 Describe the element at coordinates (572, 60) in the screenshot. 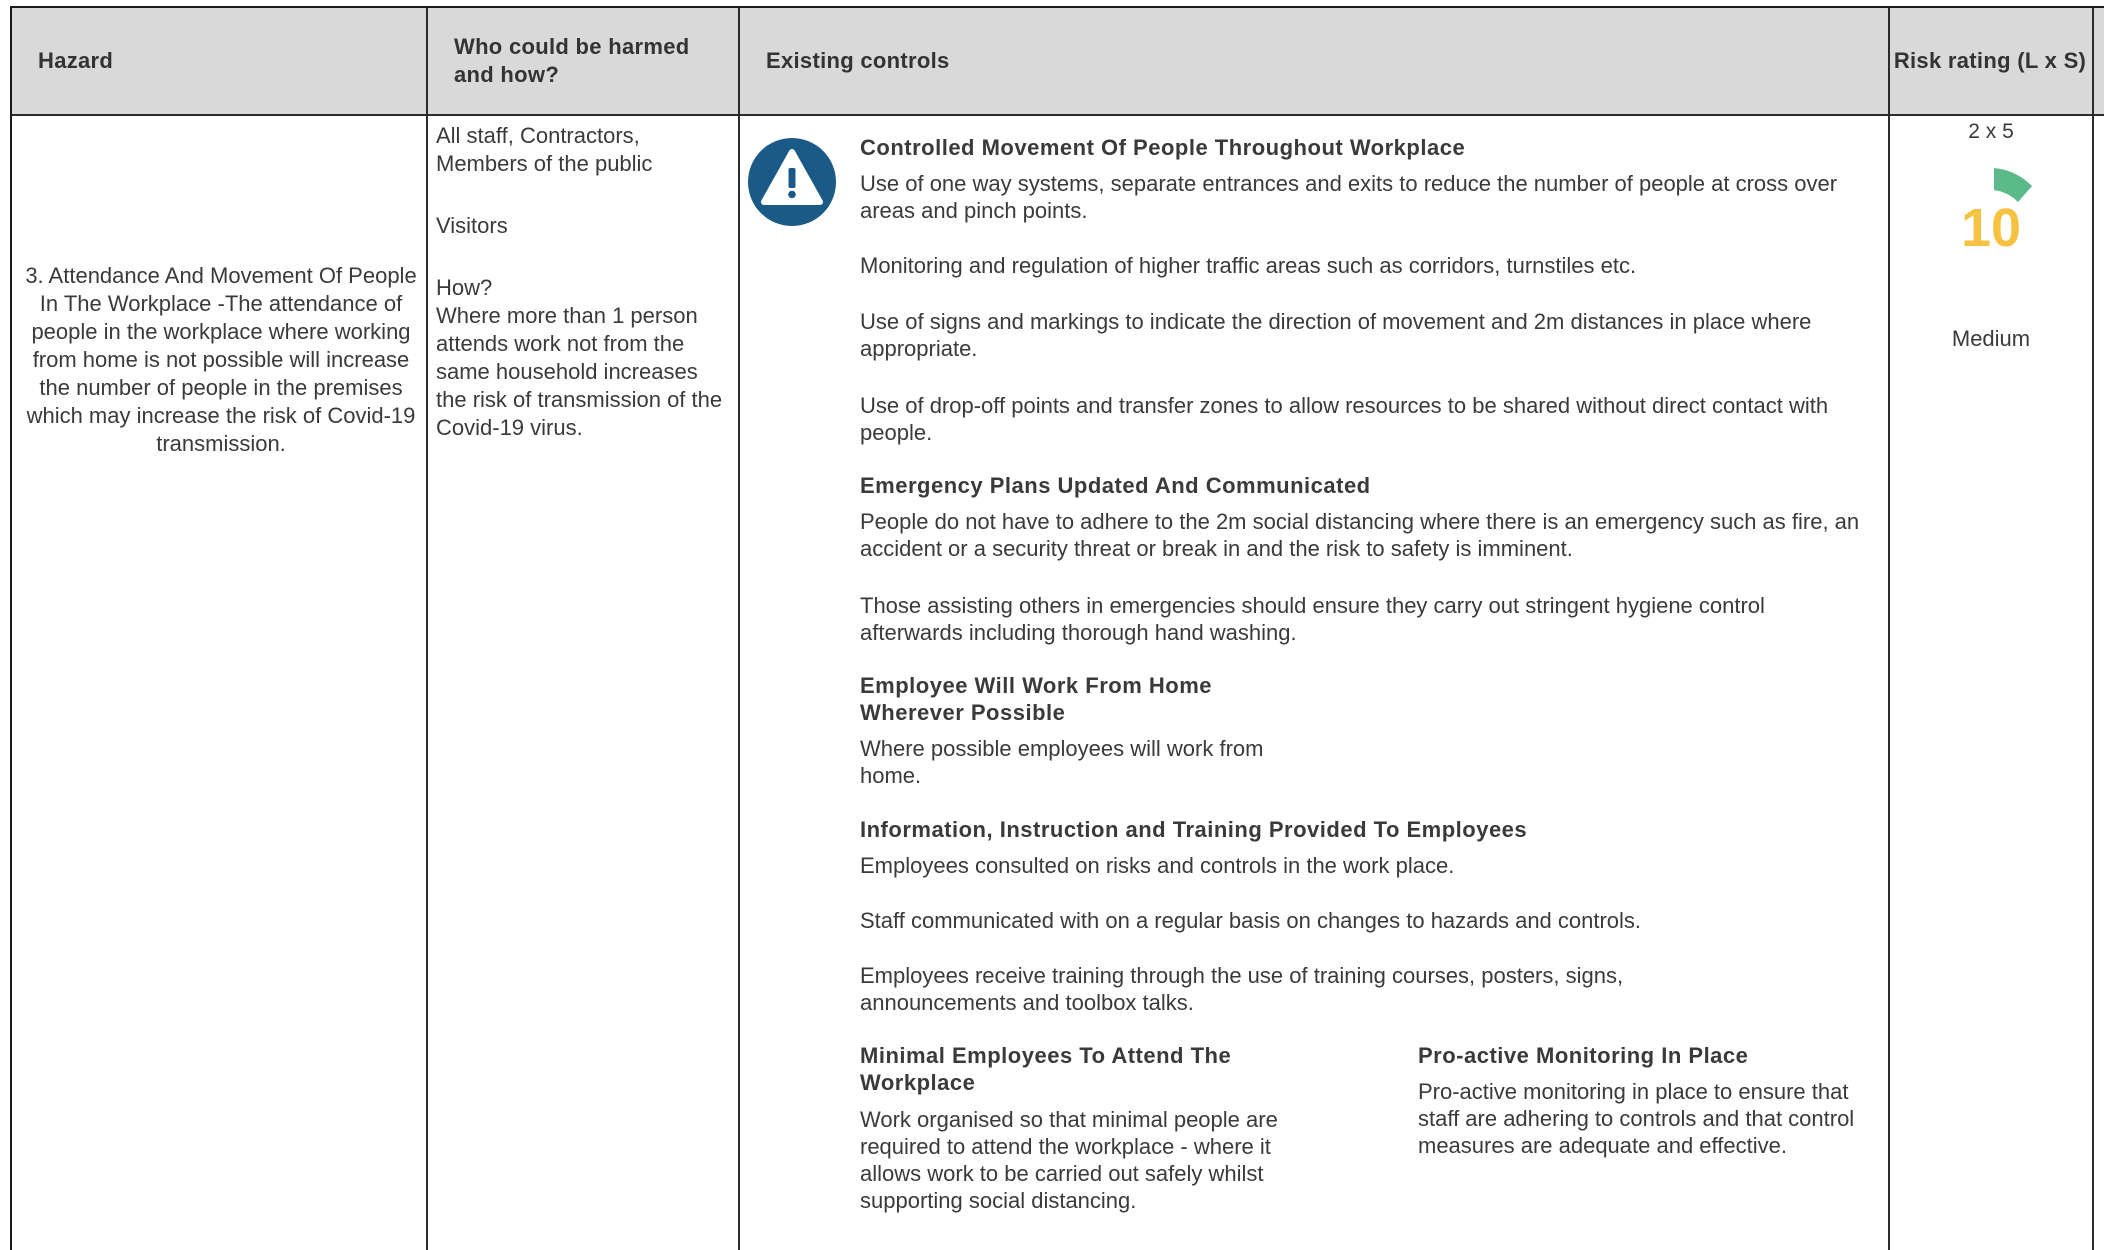

I see `header-who-harmed: Who could be harmed and how?` at that location.